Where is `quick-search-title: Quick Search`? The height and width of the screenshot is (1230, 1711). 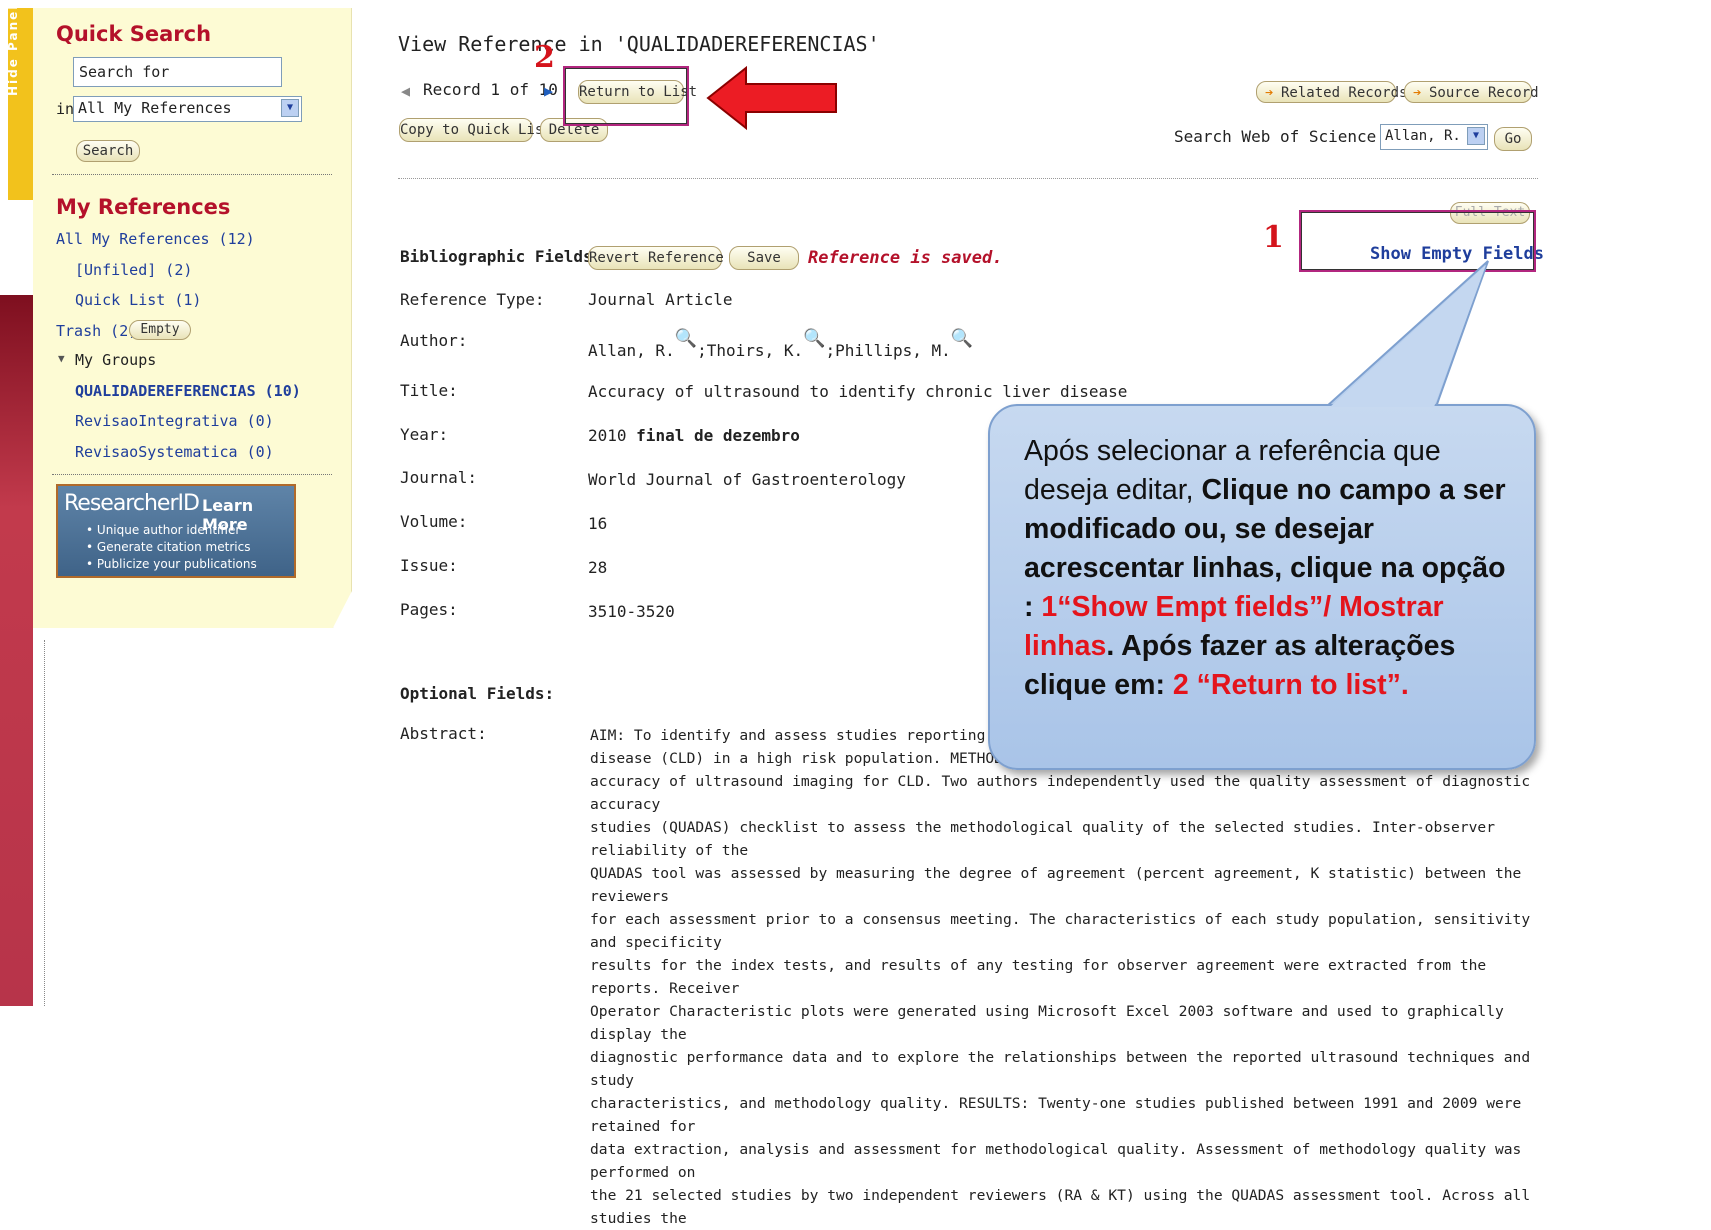 quick-search-title: Quick Search is located at coordinates (134, 34).